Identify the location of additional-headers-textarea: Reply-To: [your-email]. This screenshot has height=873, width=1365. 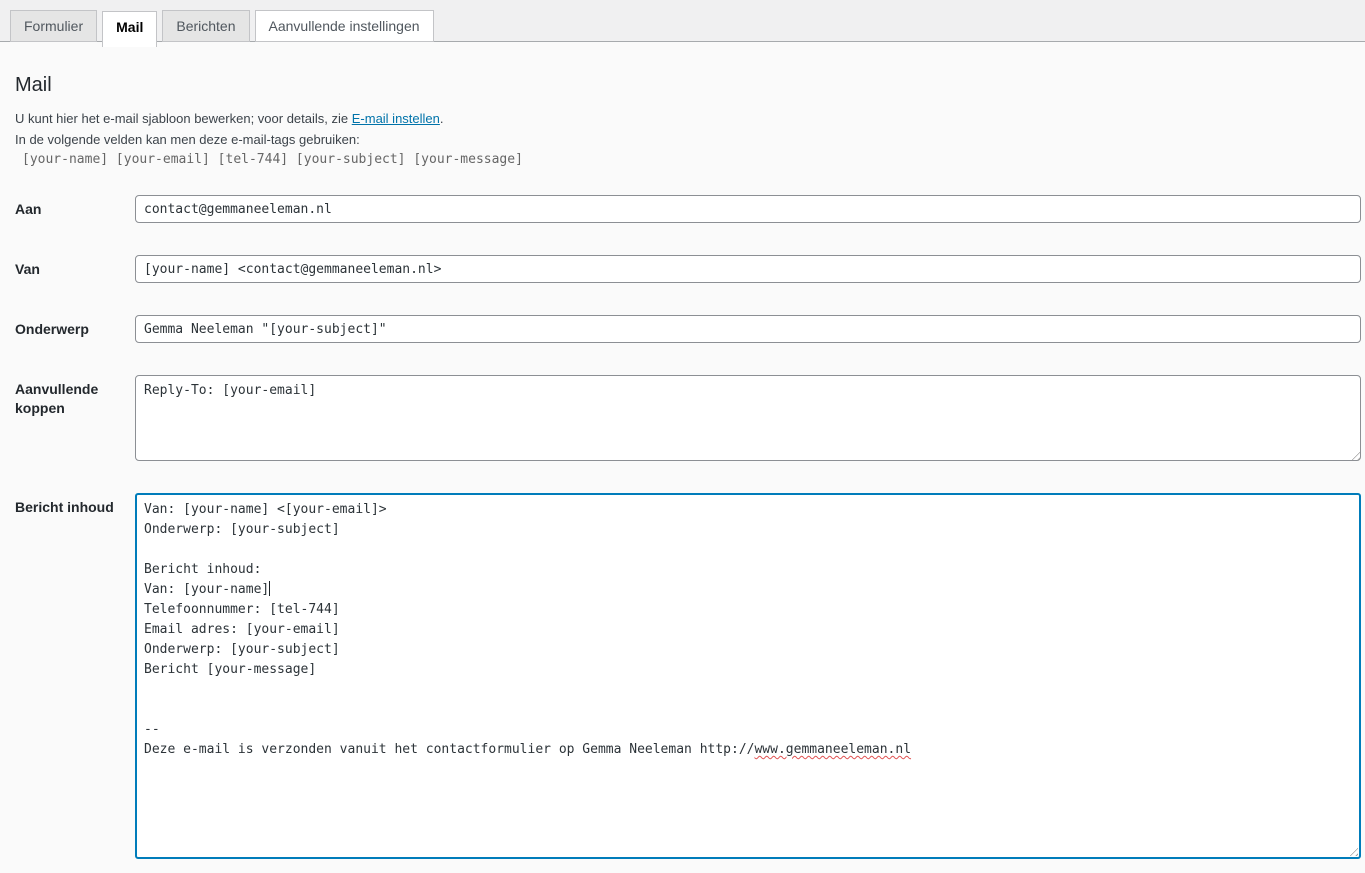
(748, 418).